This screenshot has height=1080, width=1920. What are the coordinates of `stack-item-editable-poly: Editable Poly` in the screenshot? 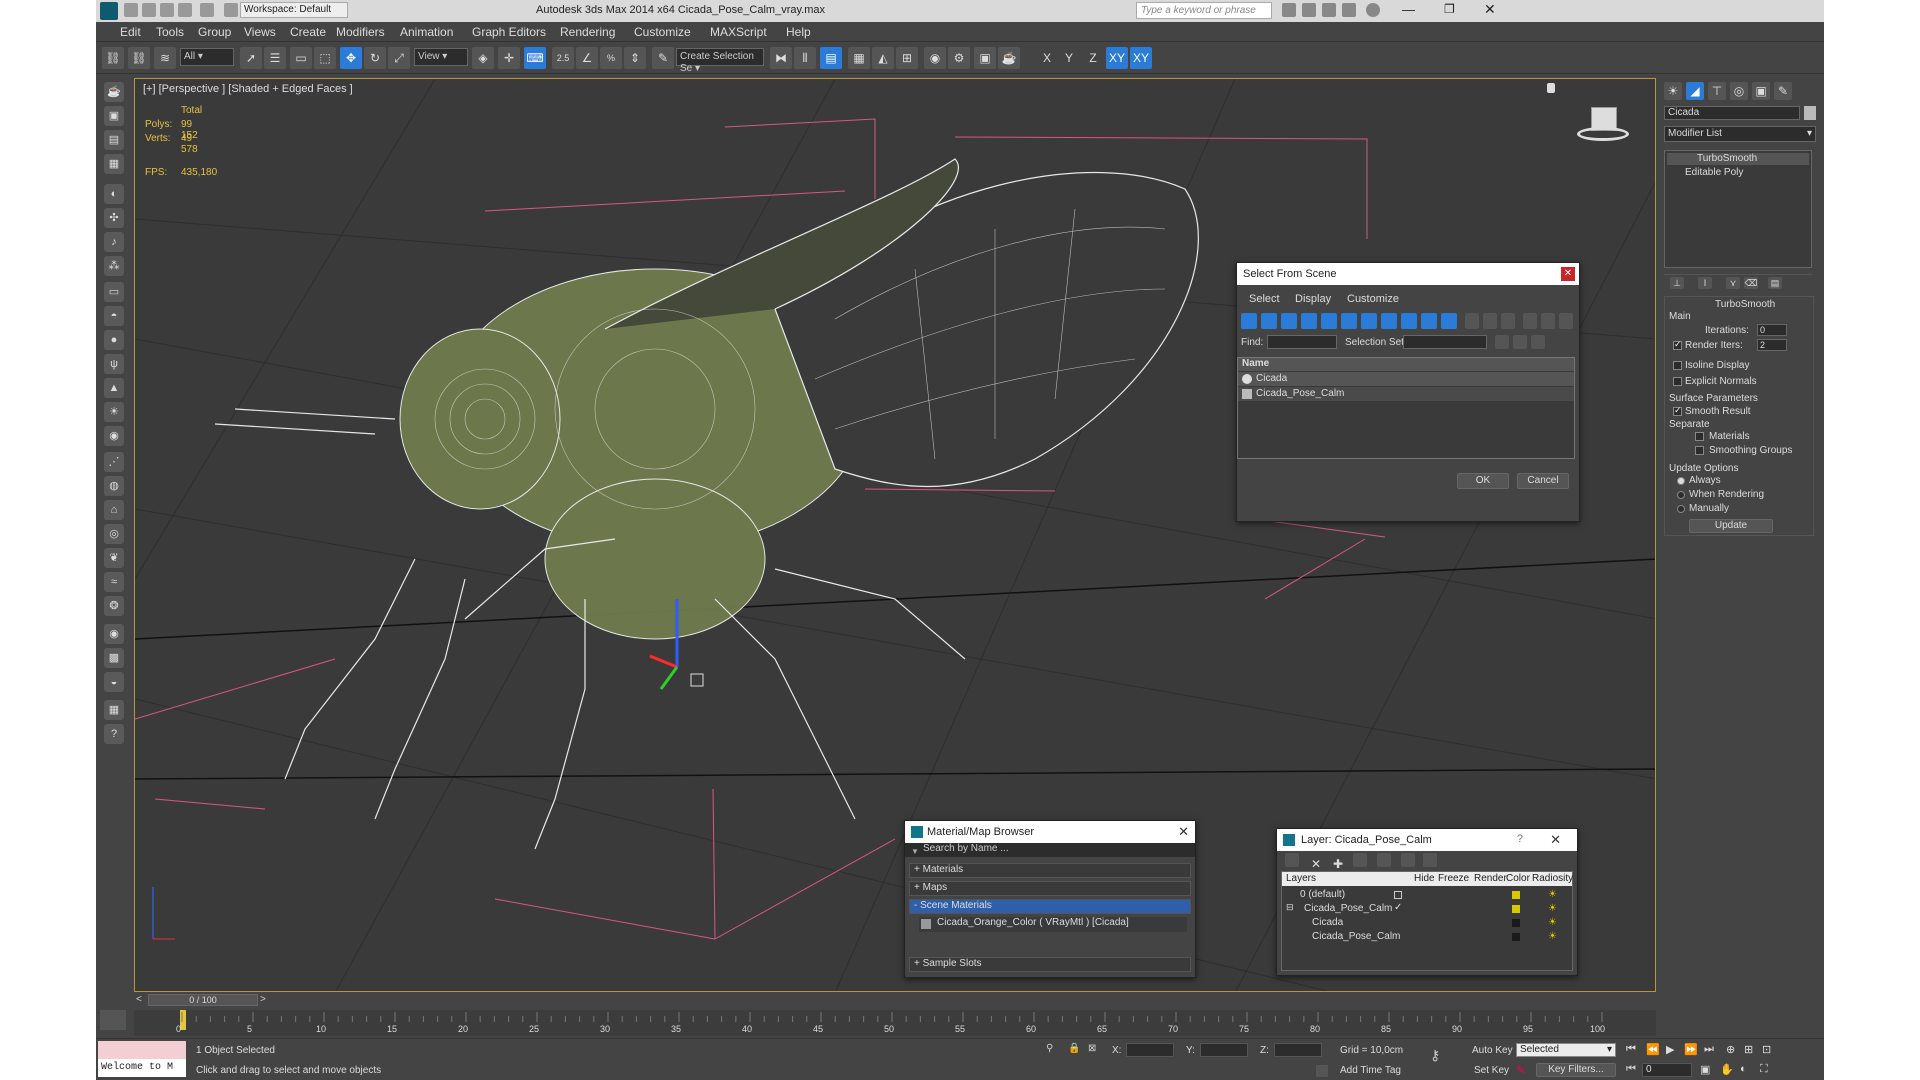 It's located at (1705, 172).